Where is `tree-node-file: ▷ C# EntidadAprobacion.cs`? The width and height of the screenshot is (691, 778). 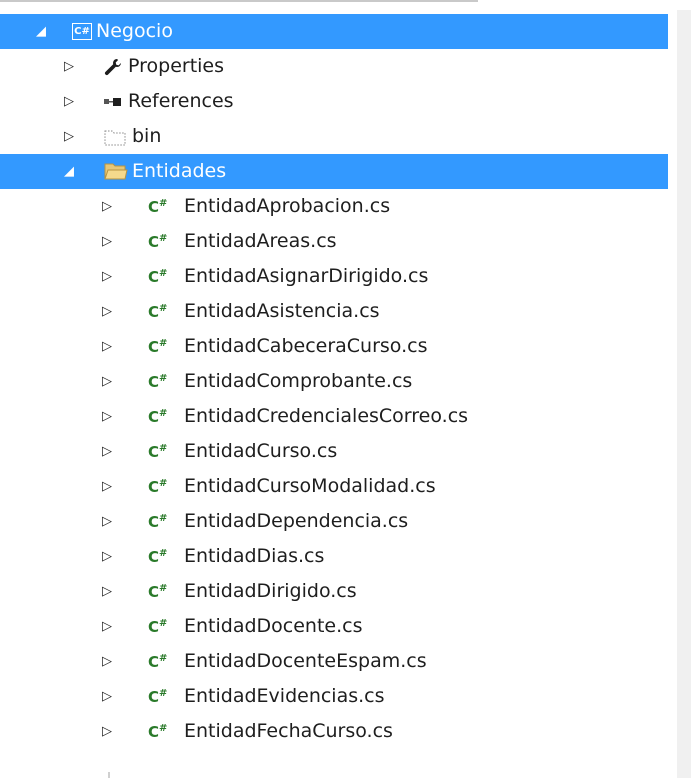 tree-node-file: ▷ C# EntidadAprobacion.cs is located at coordinates (334, 206).